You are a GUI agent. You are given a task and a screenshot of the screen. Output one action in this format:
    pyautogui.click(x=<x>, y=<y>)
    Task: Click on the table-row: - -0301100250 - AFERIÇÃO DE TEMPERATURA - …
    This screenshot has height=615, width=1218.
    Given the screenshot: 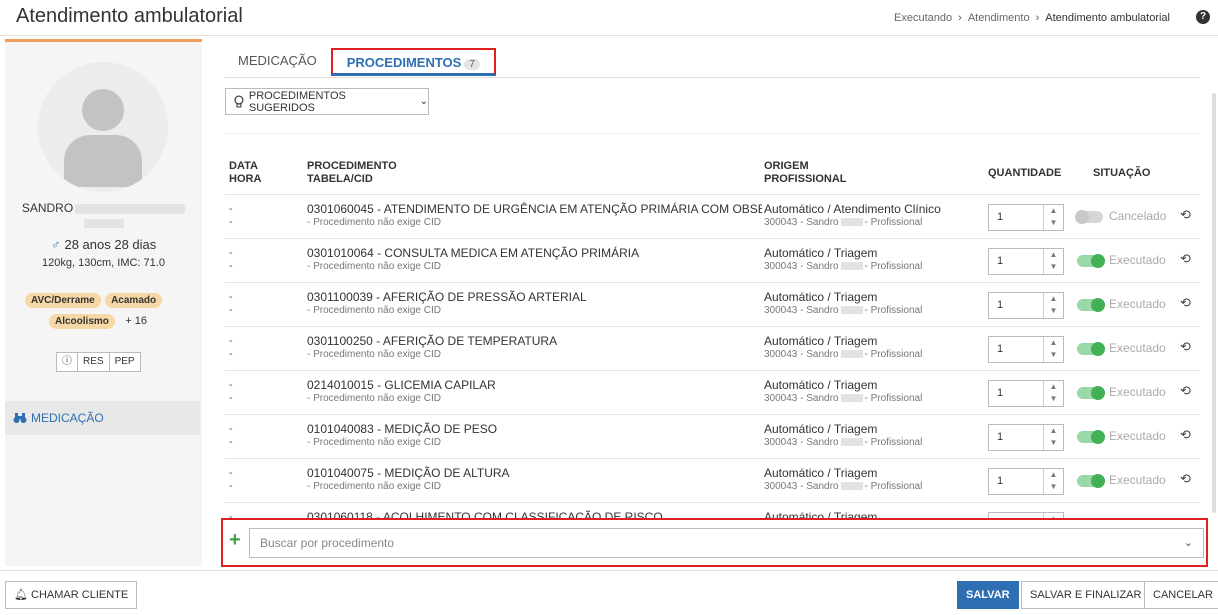 What is the action you would take?
    pyautogui.click(x=712, y=348)
    